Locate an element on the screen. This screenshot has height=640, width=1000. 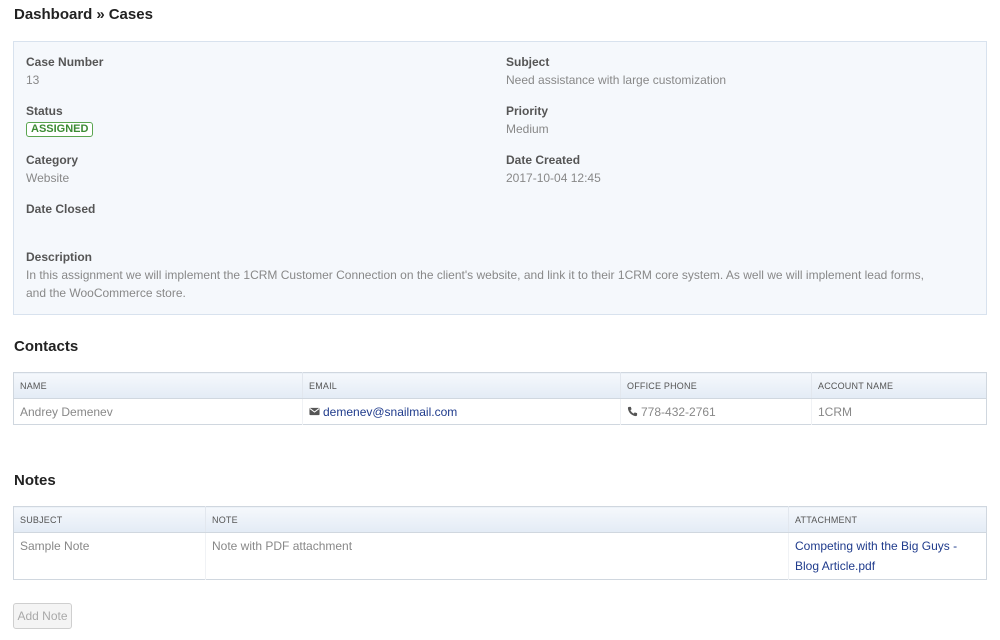
date-created-label: Date Created is located at coordinates (543, 160).